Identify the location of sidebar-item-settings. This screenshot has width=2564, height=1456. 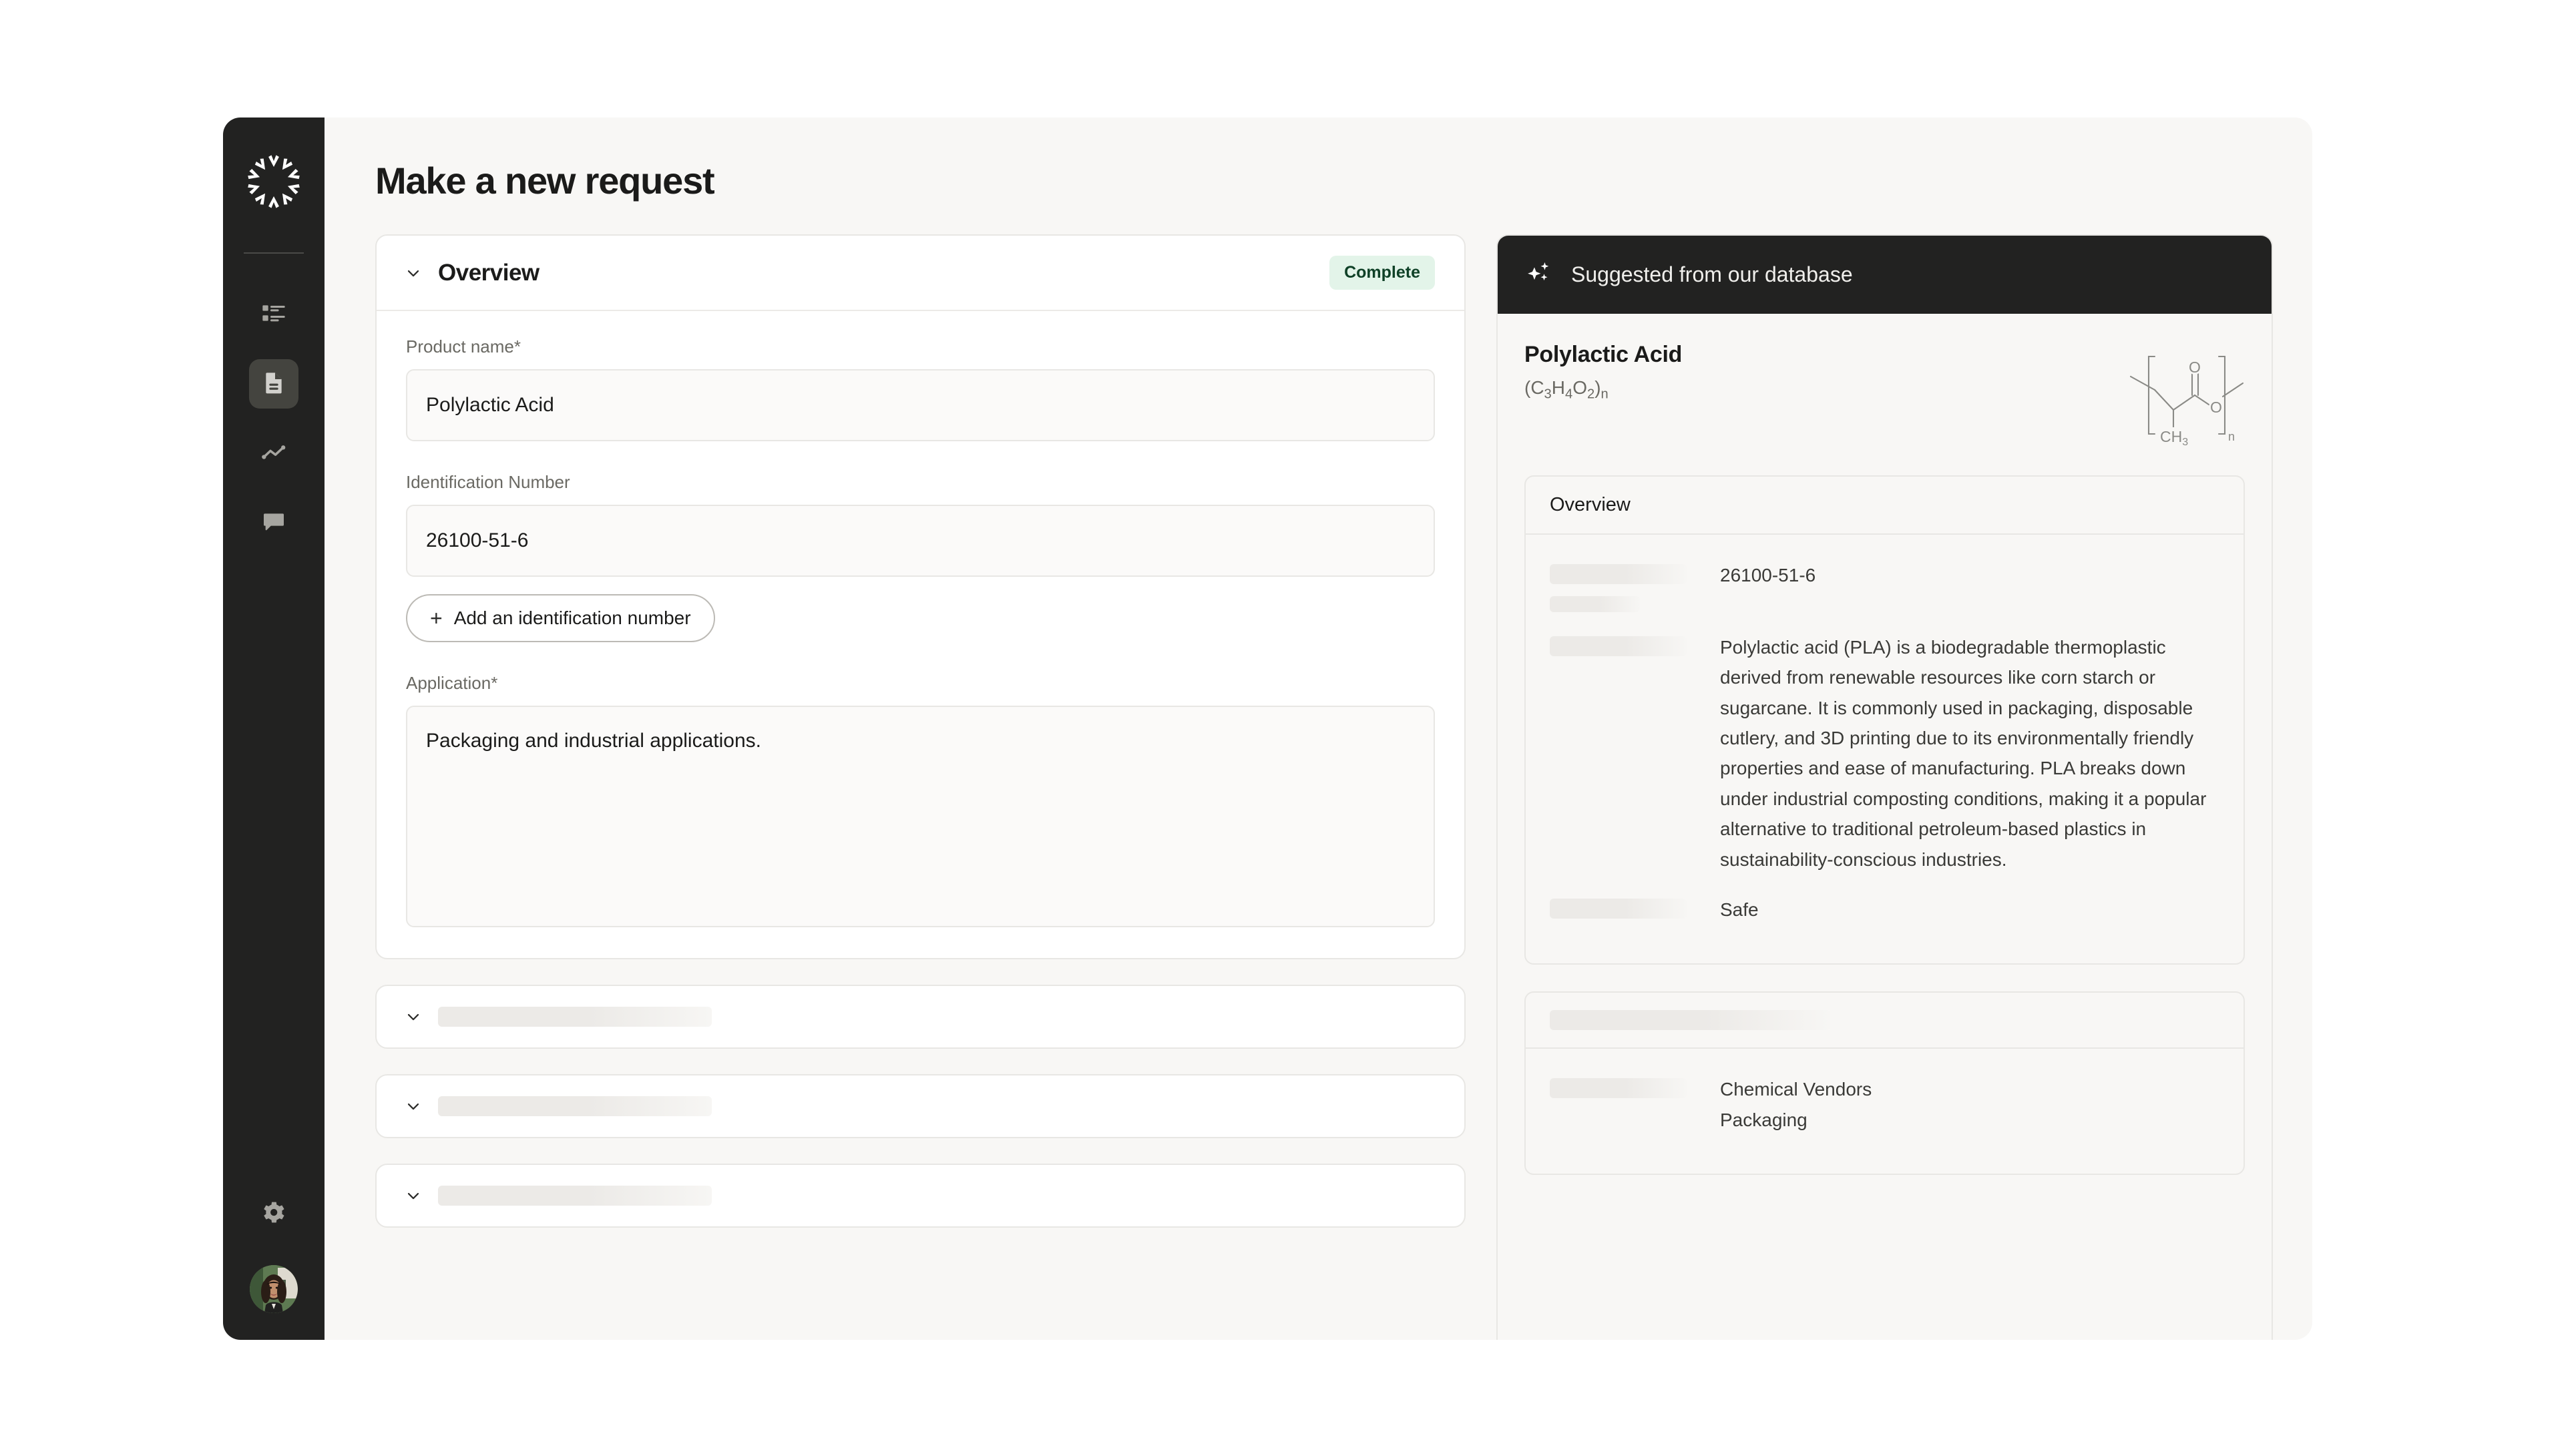
(273, 1213).